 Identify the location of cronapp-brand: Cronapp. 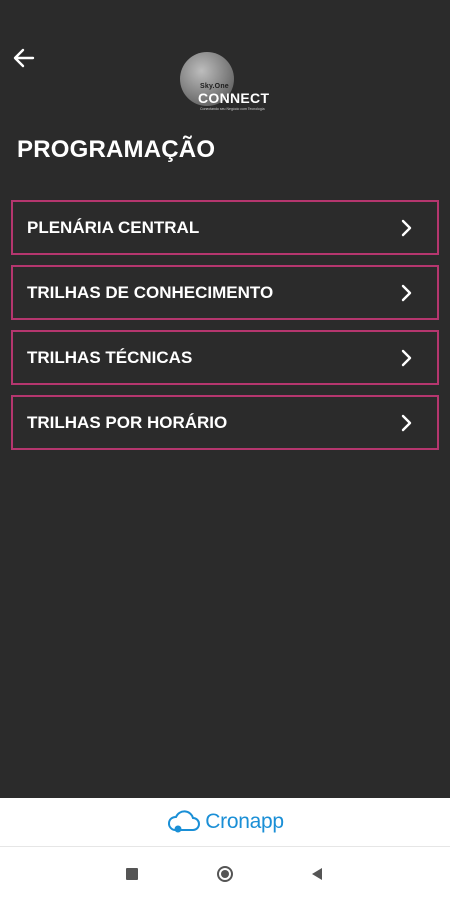
(225, 822).